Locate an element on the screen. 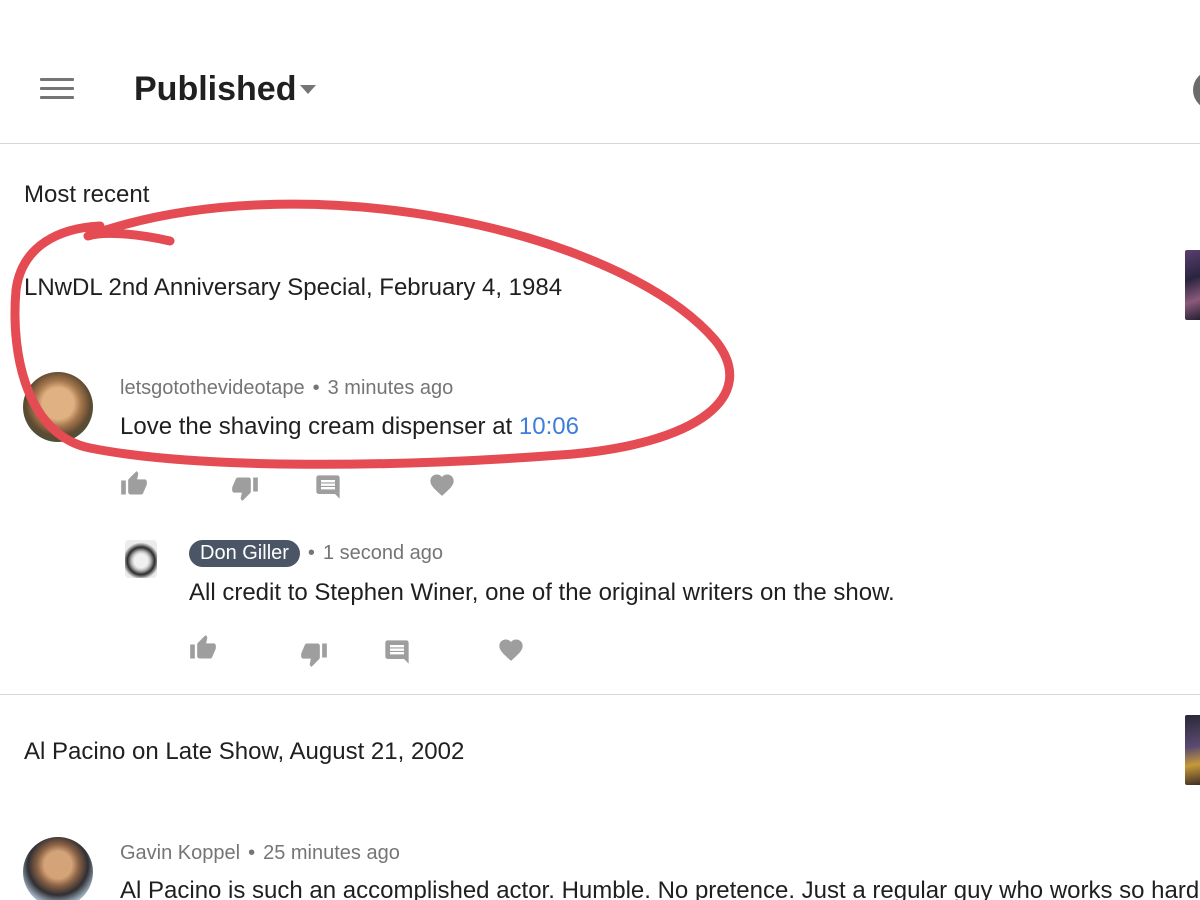 This screenshot has height=900, width=1200. page-title: Published is located at coordinates (215, 89).